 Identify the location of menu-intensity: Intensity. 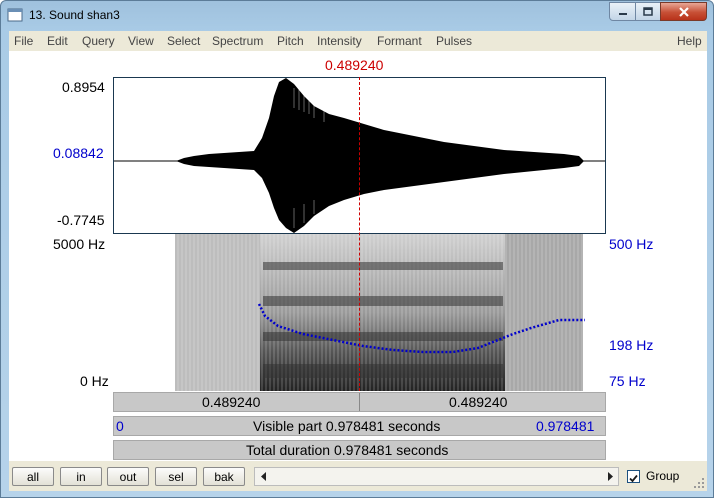
(339, 41).